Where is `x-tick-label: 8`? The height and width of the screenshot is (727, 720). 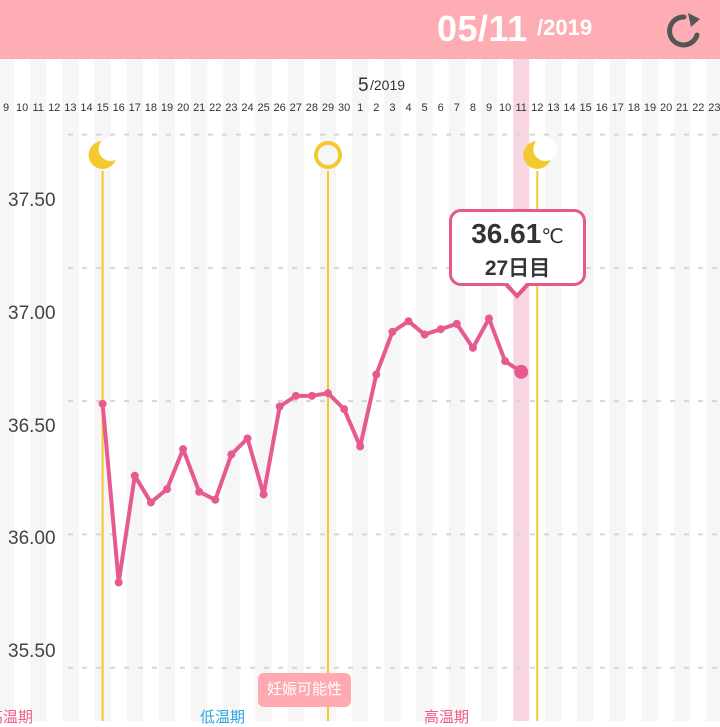 x-tick-label: 8 is located at coordinates (473, 108).